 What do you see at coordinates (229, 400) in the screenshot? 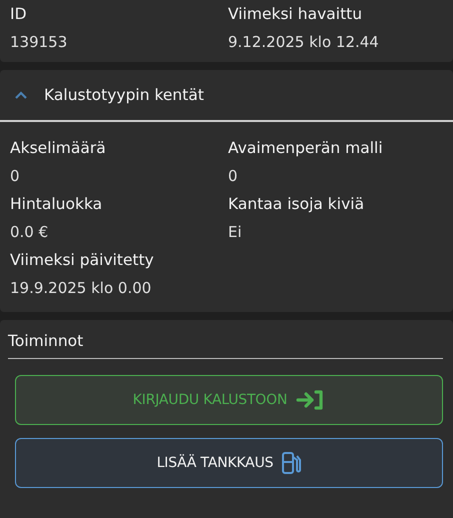
I see `login-button: KIRJAUDU KALUSTOON` at bounding box center [229, 400].